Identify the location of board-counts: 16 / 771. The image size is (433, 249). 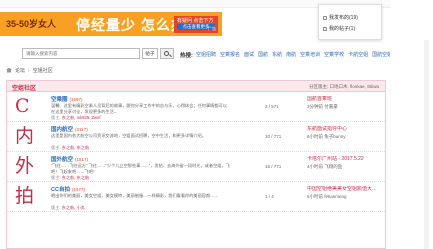
(273, 166).